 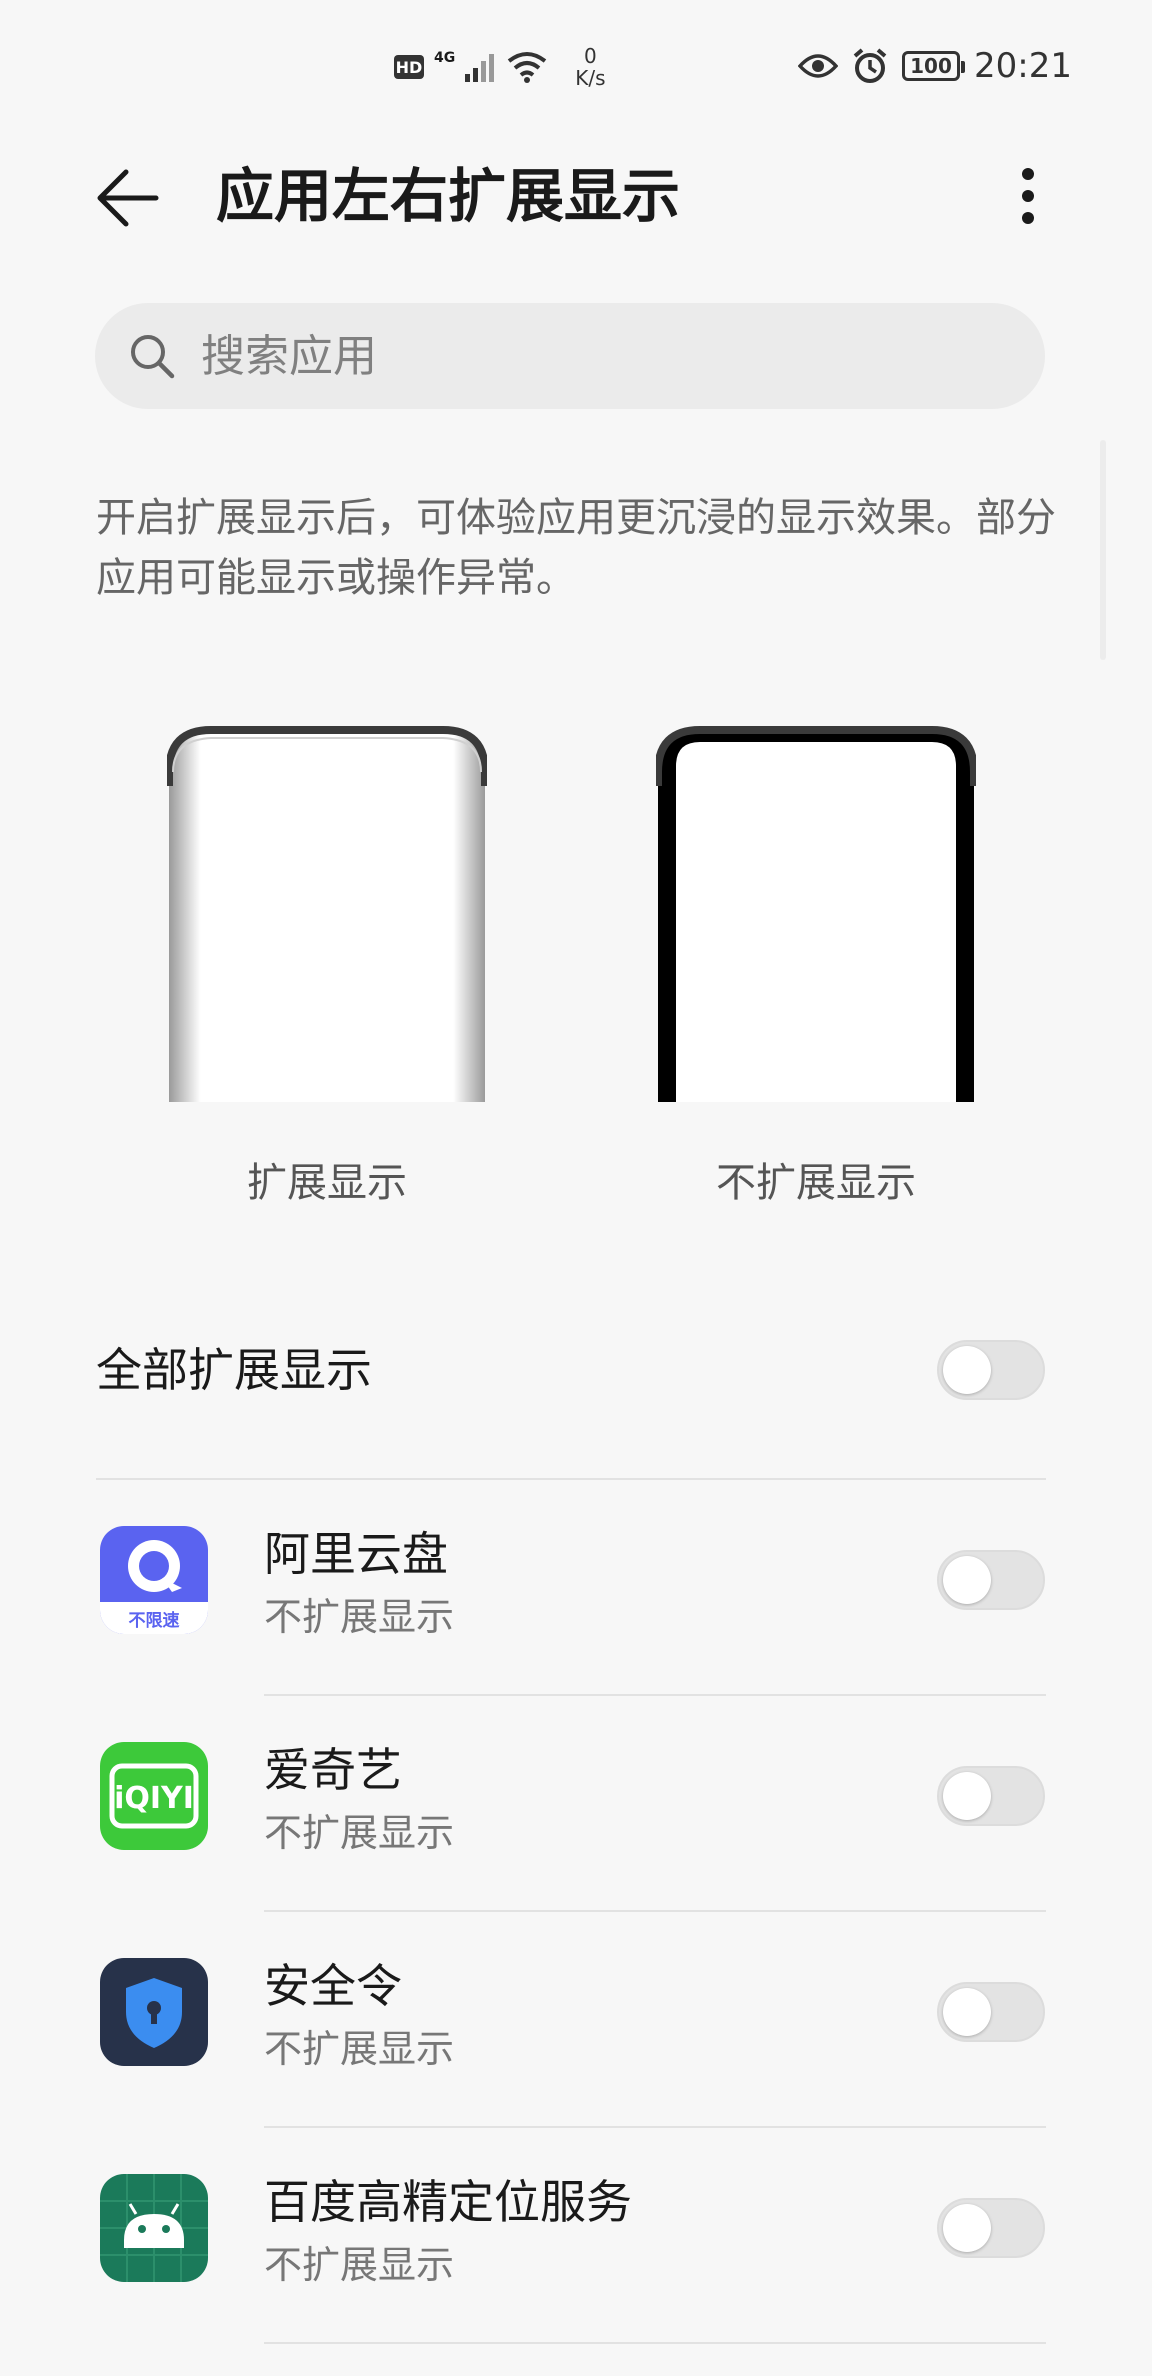 What do you see at coordinates (590, 78) in the screenshot?
I see `speed-unit: K/s` at bounding box center [590, 78].